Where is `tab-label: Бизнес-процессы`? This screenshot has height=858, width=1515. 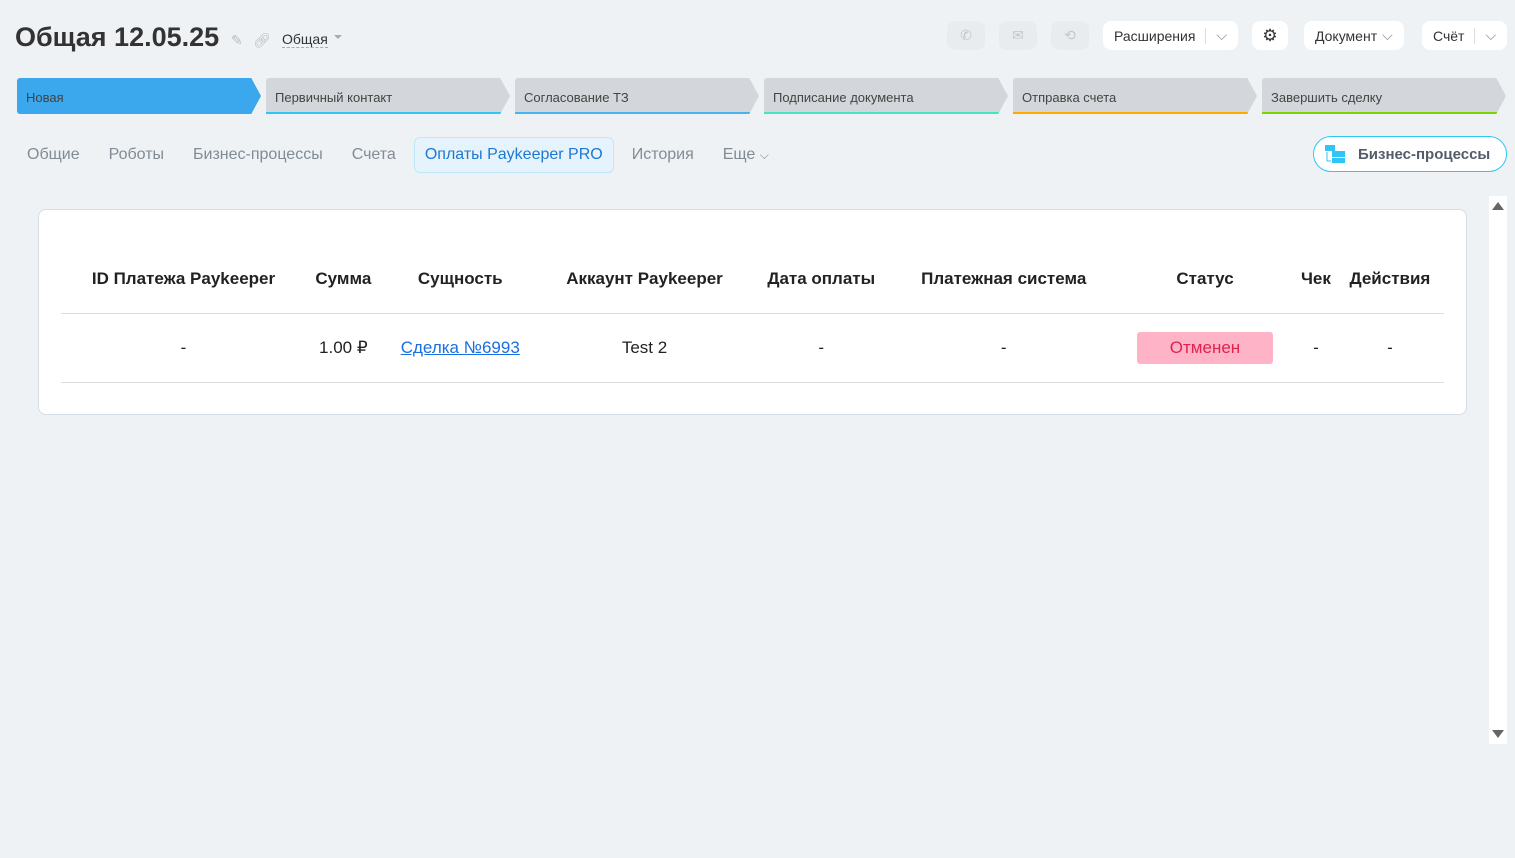
tab-label: Бизнес-процессы is located at coordinates (258, 154).